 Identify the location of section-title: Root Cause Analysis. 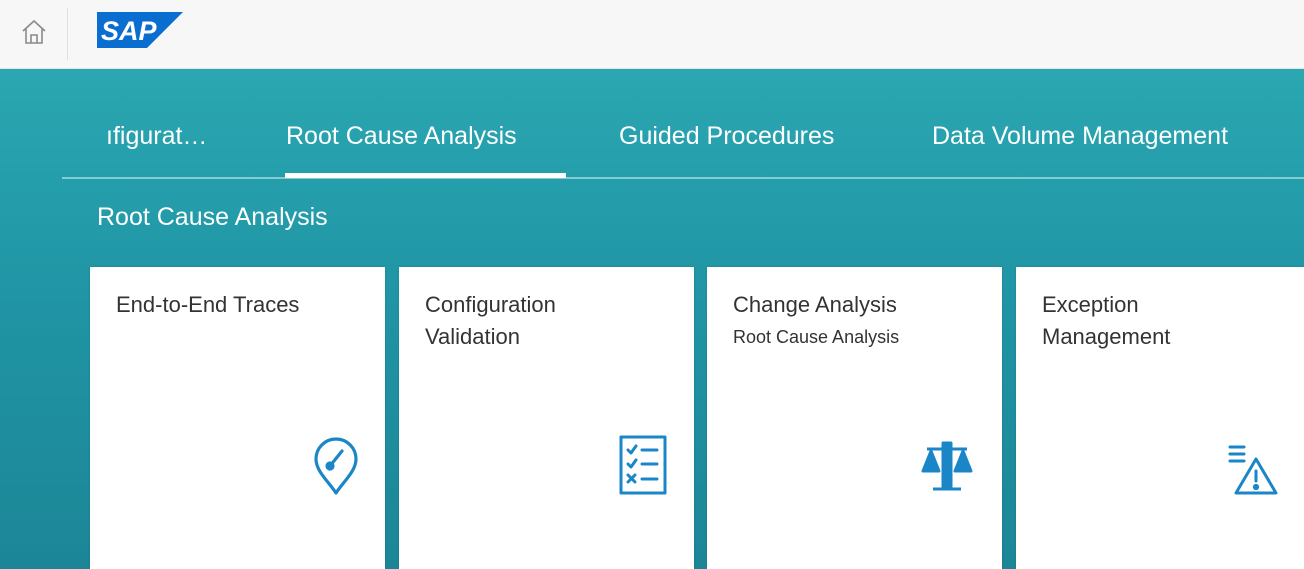
(212, 217).